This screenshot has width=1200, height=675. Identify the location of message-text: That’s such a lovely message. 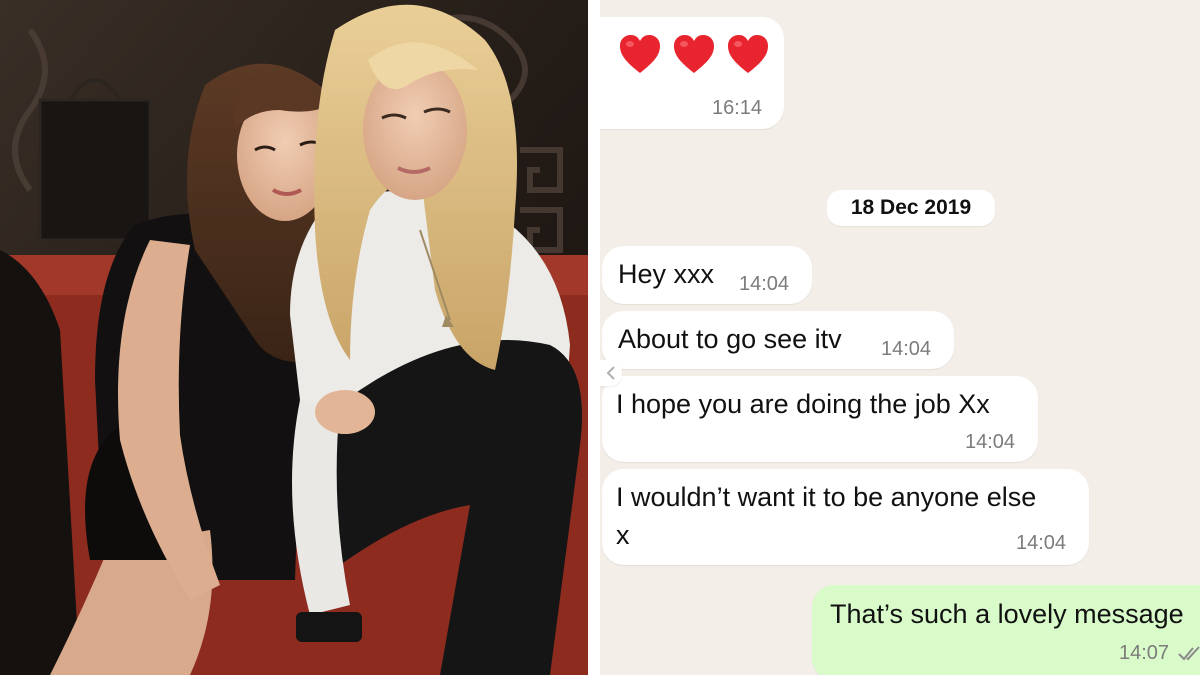
(1007, 614).